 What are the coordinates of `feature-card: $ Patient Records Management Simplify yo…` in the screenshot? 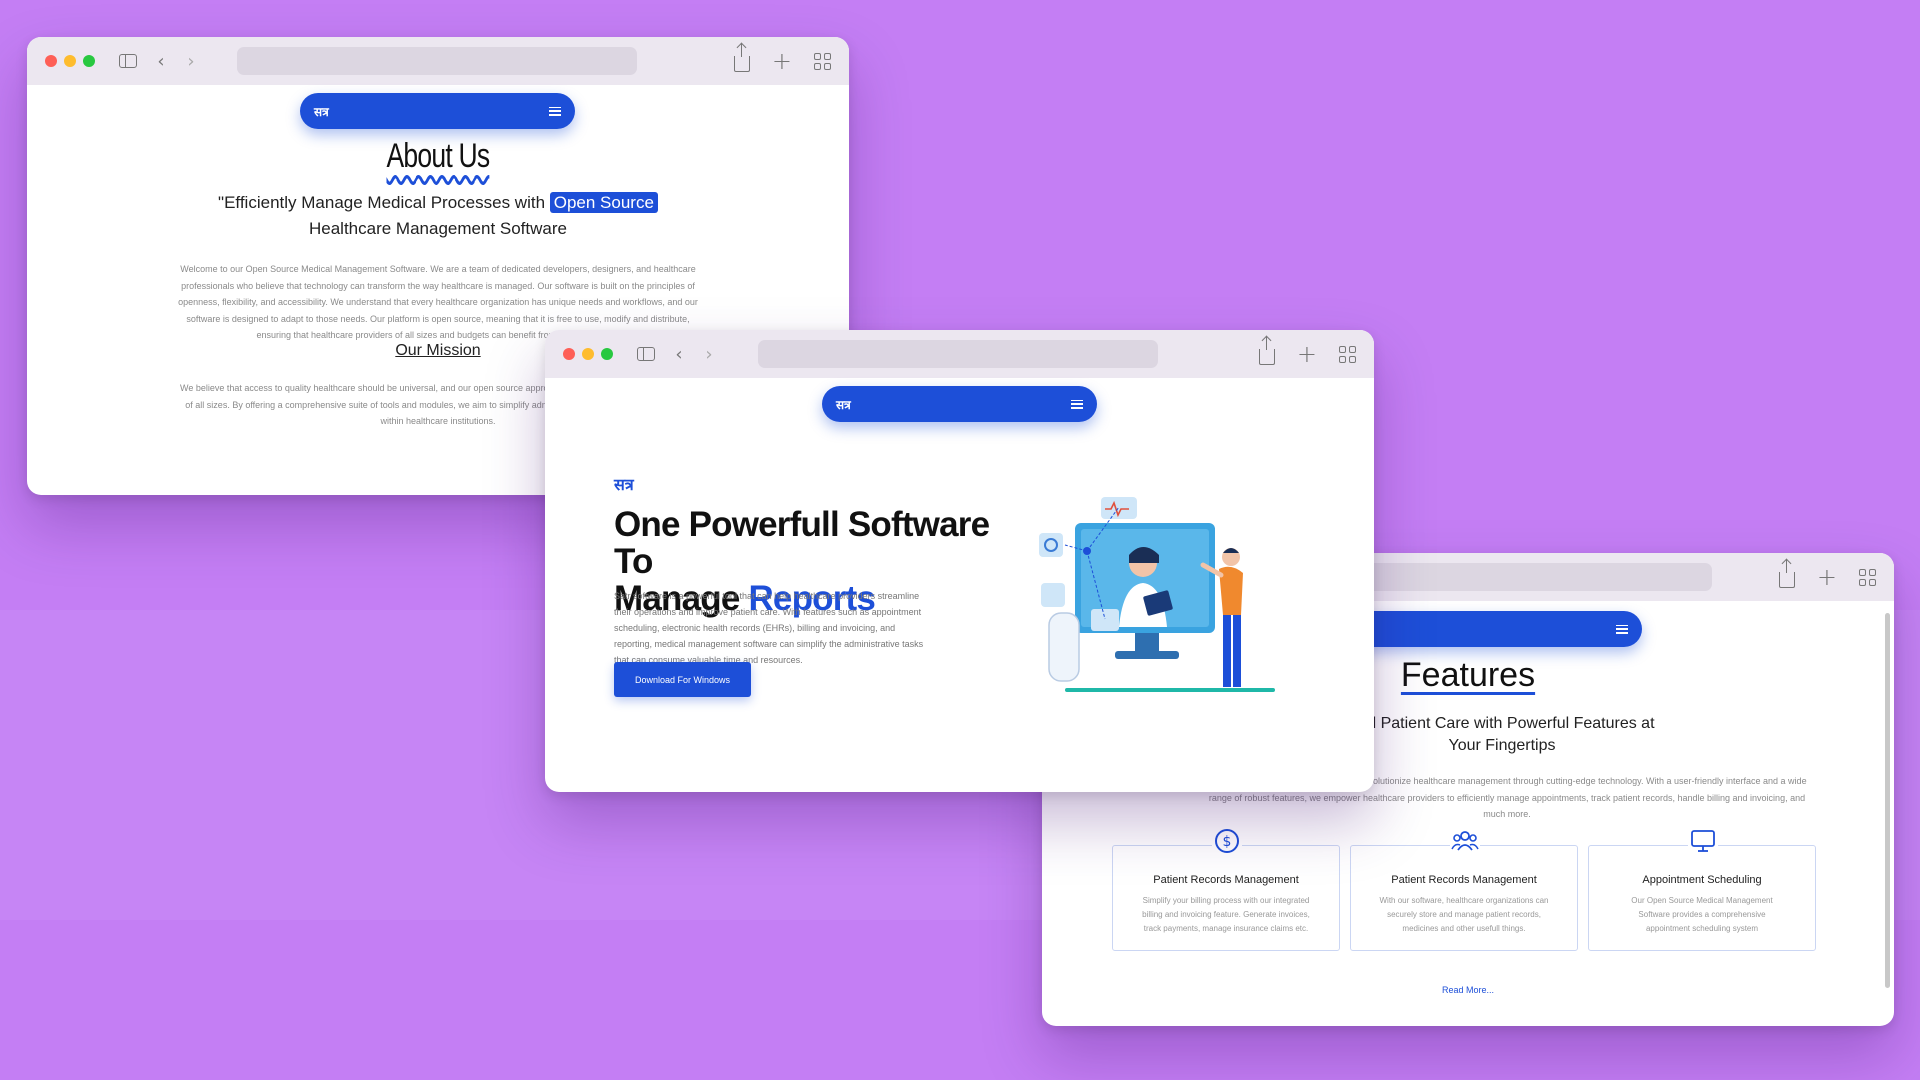 It's located at (1226, 888).